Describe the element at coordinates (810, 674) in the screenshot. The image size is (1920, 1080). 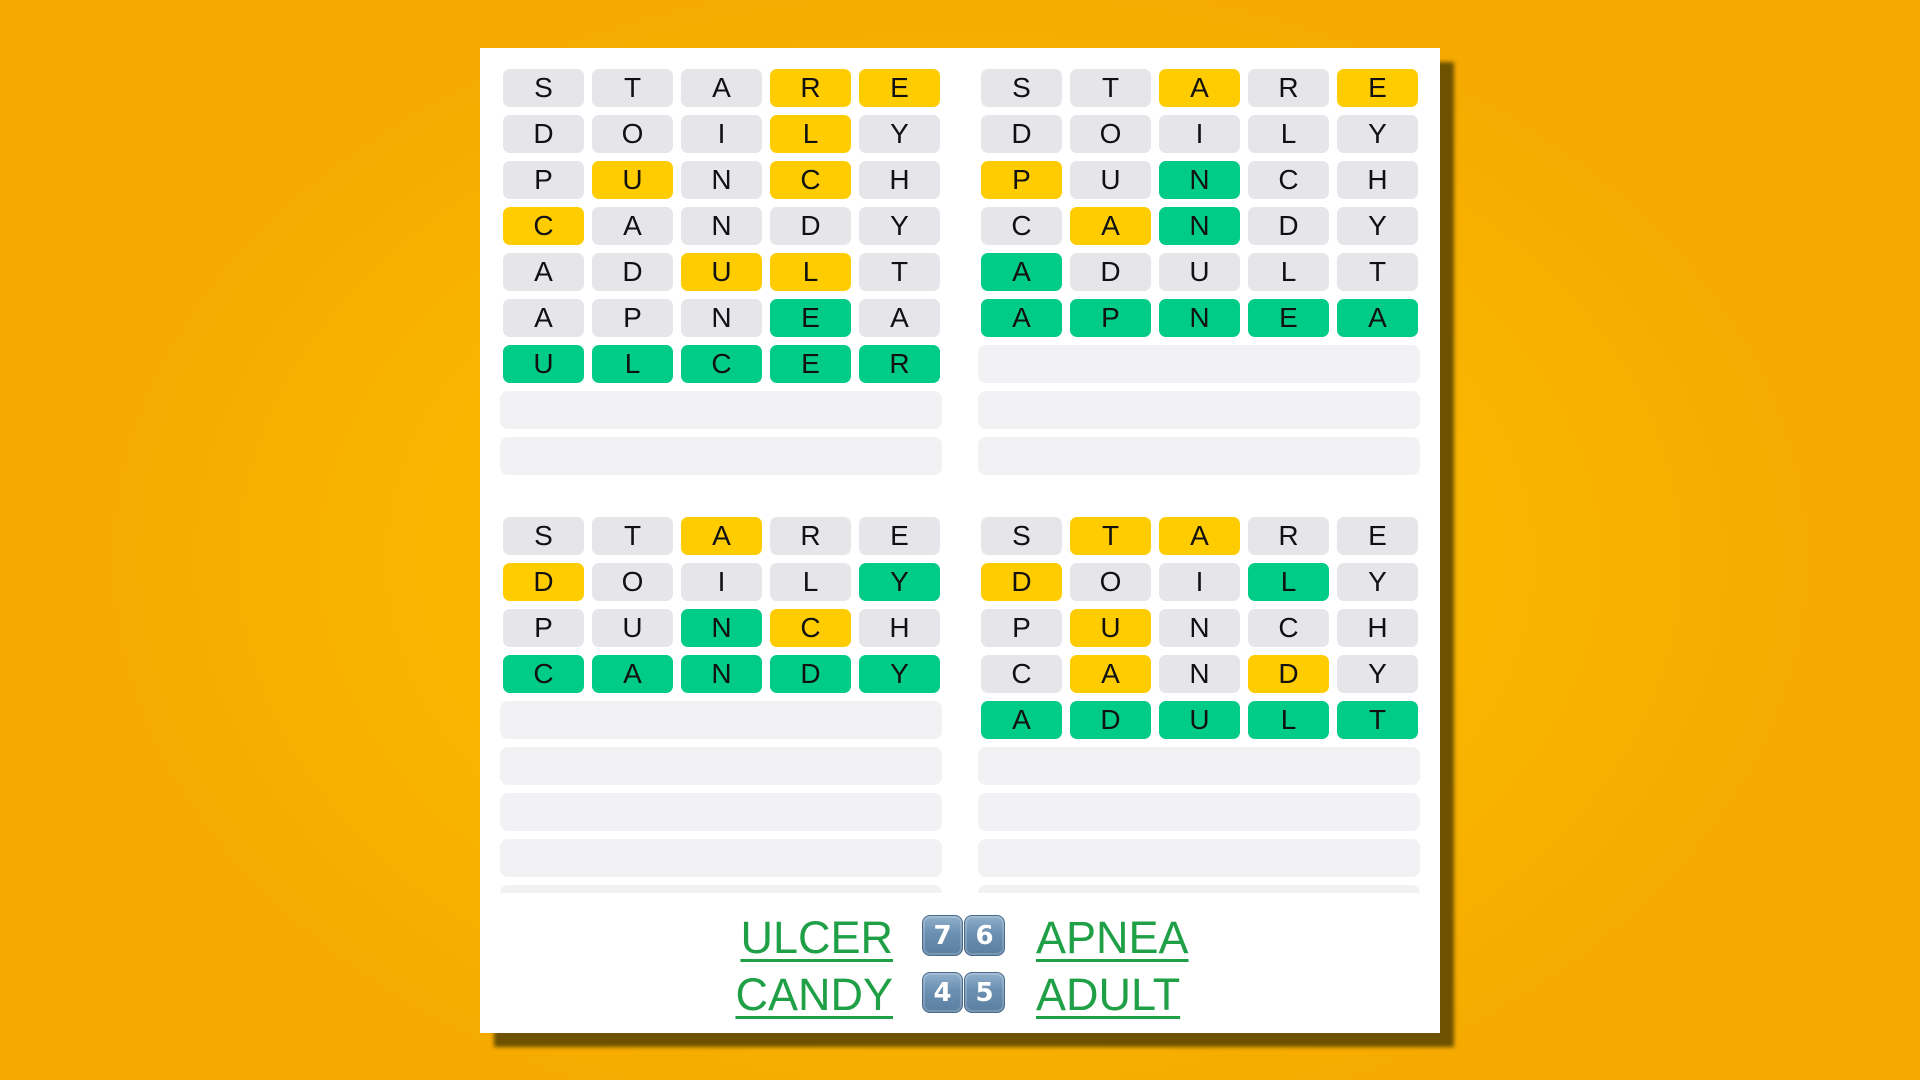
I see `letter-tile-correct: D` at that location.